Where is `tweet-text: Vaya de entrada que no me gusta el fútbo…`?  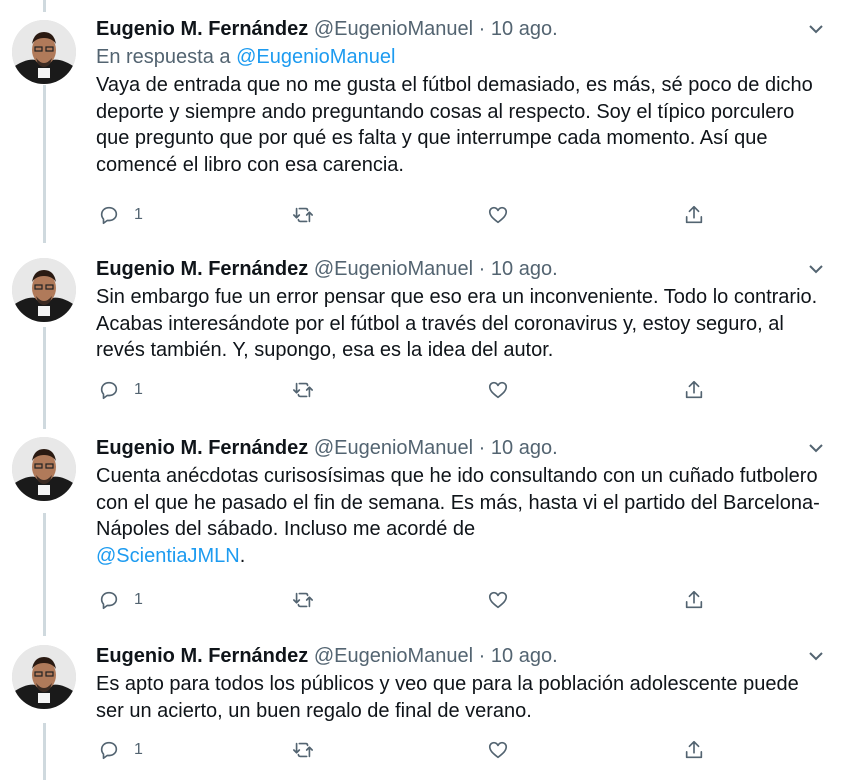 tweet-text: Vaya de entrada que no me gusta el fútbo… is located at coordinates (454, 125).